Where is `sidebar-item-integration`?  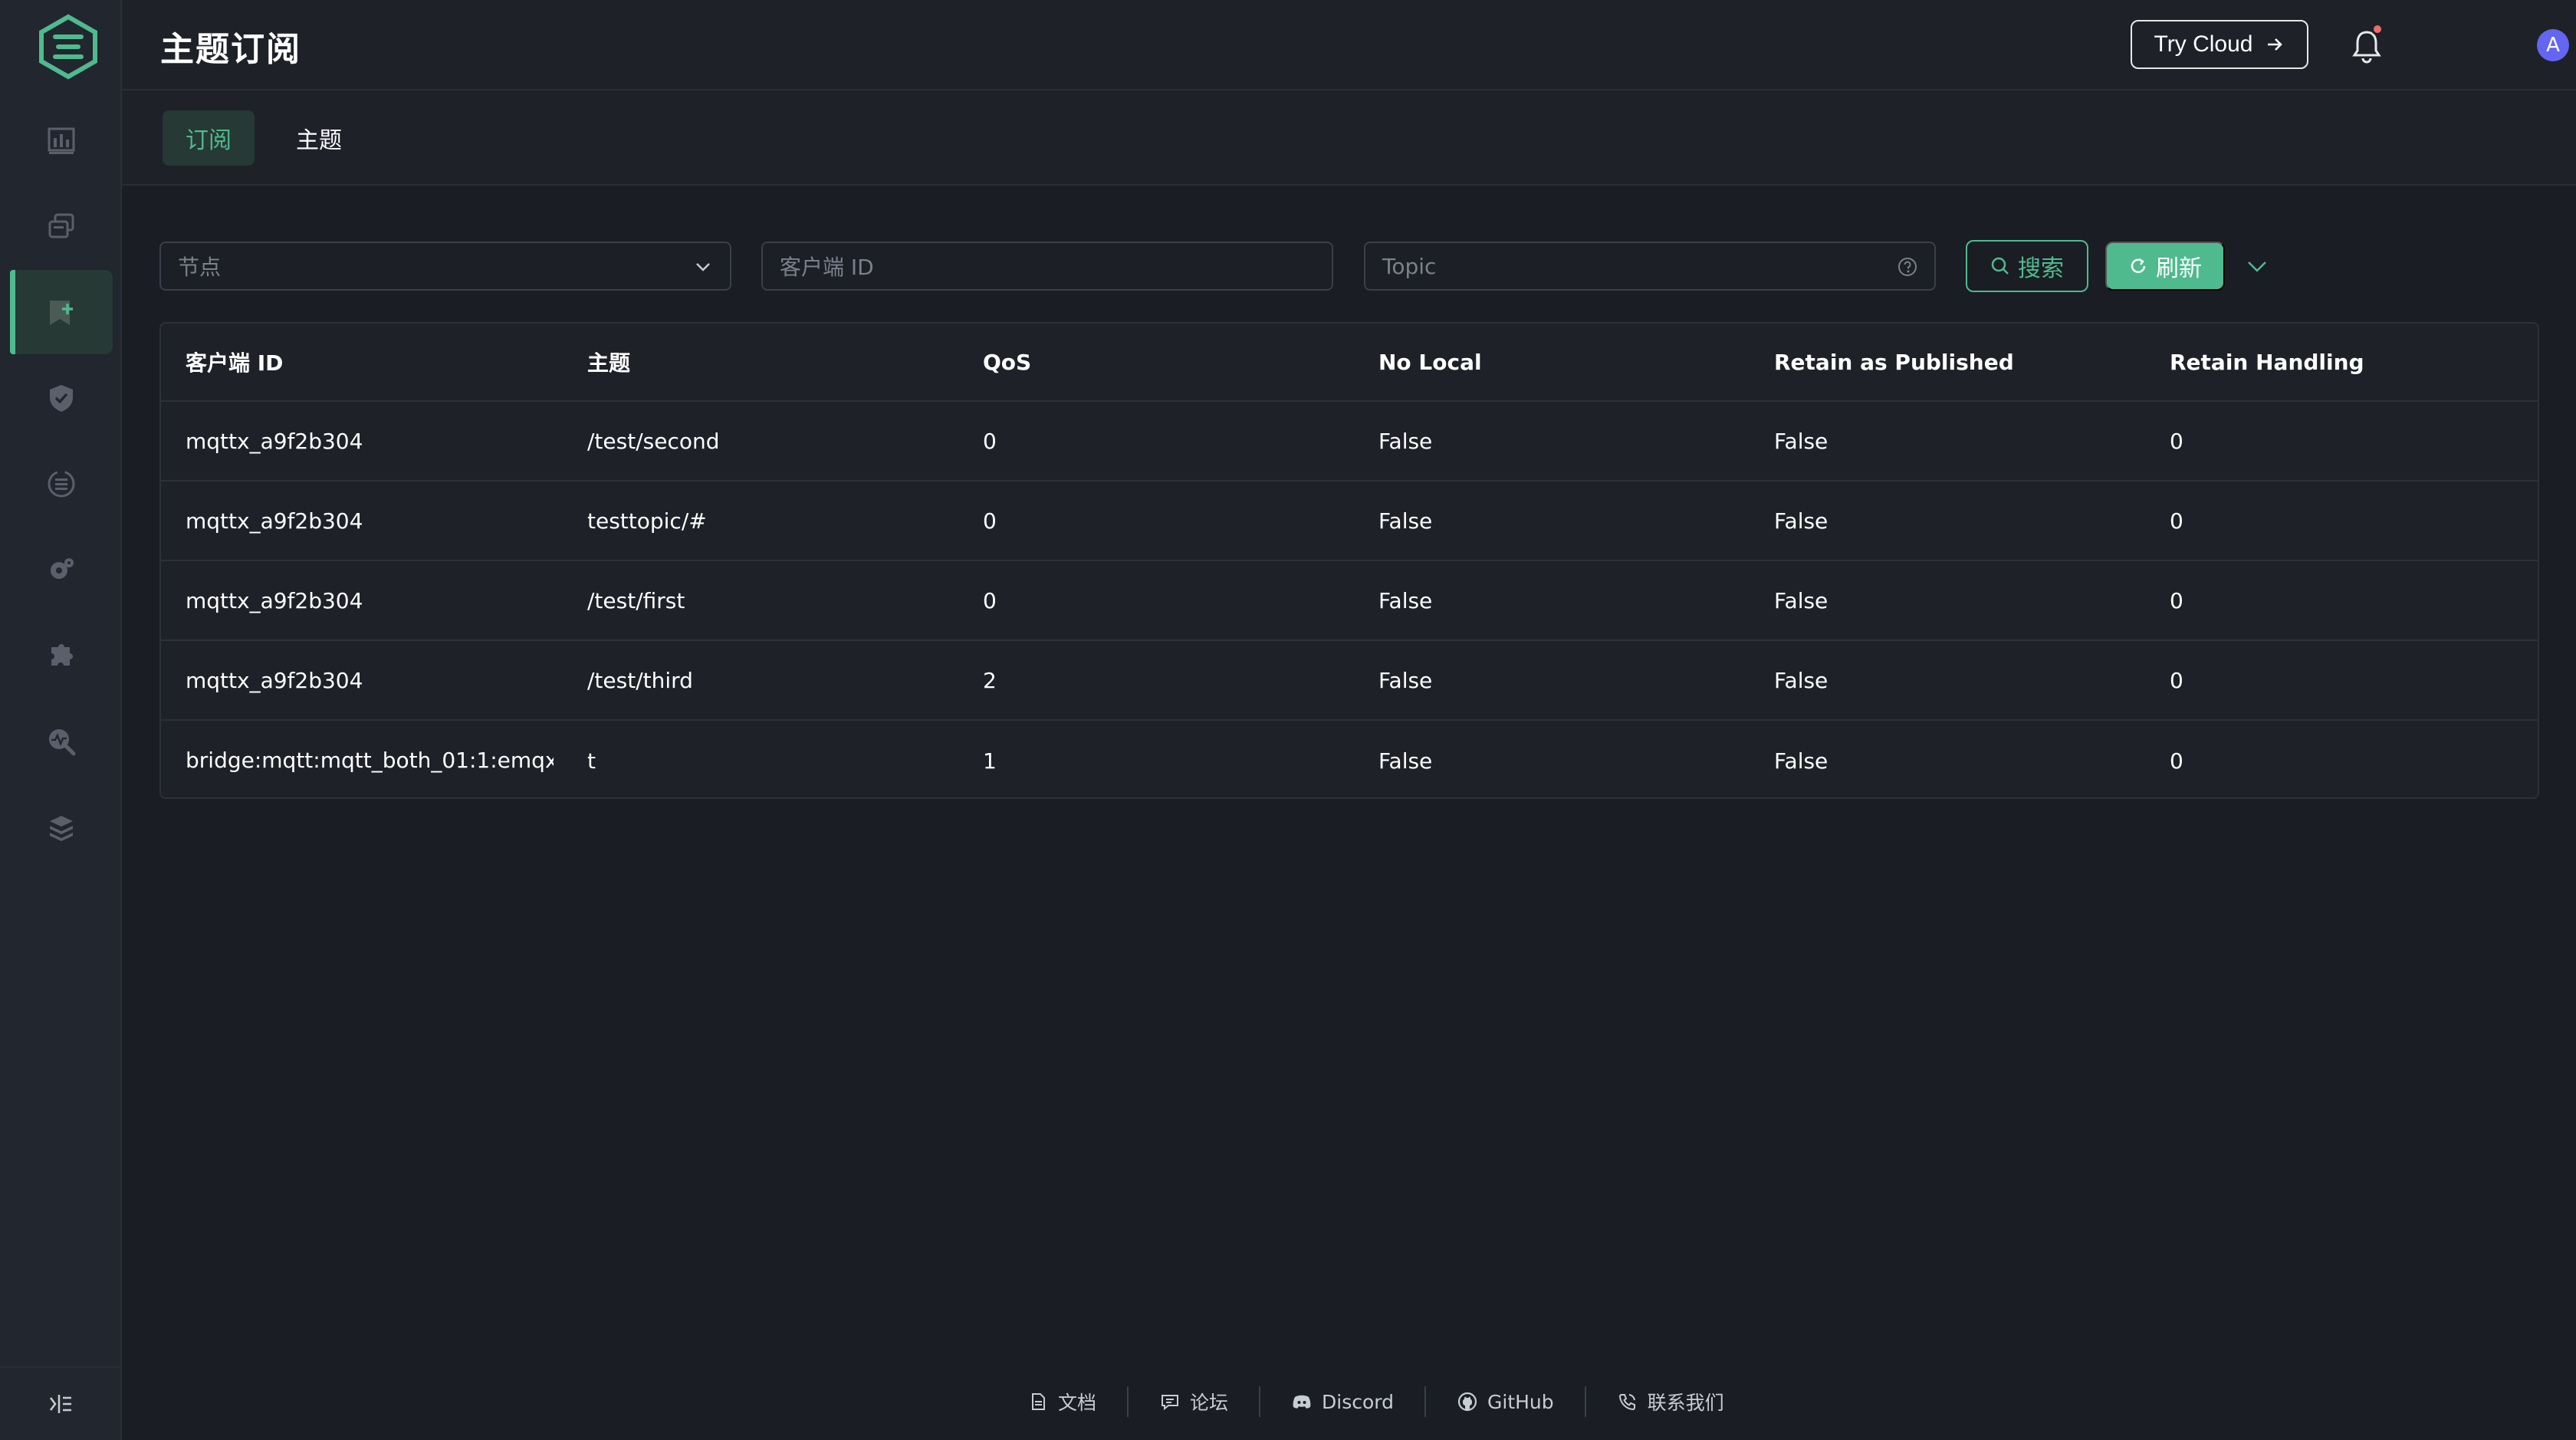 sidebar-item-integration is located at coordinates (62, 484).